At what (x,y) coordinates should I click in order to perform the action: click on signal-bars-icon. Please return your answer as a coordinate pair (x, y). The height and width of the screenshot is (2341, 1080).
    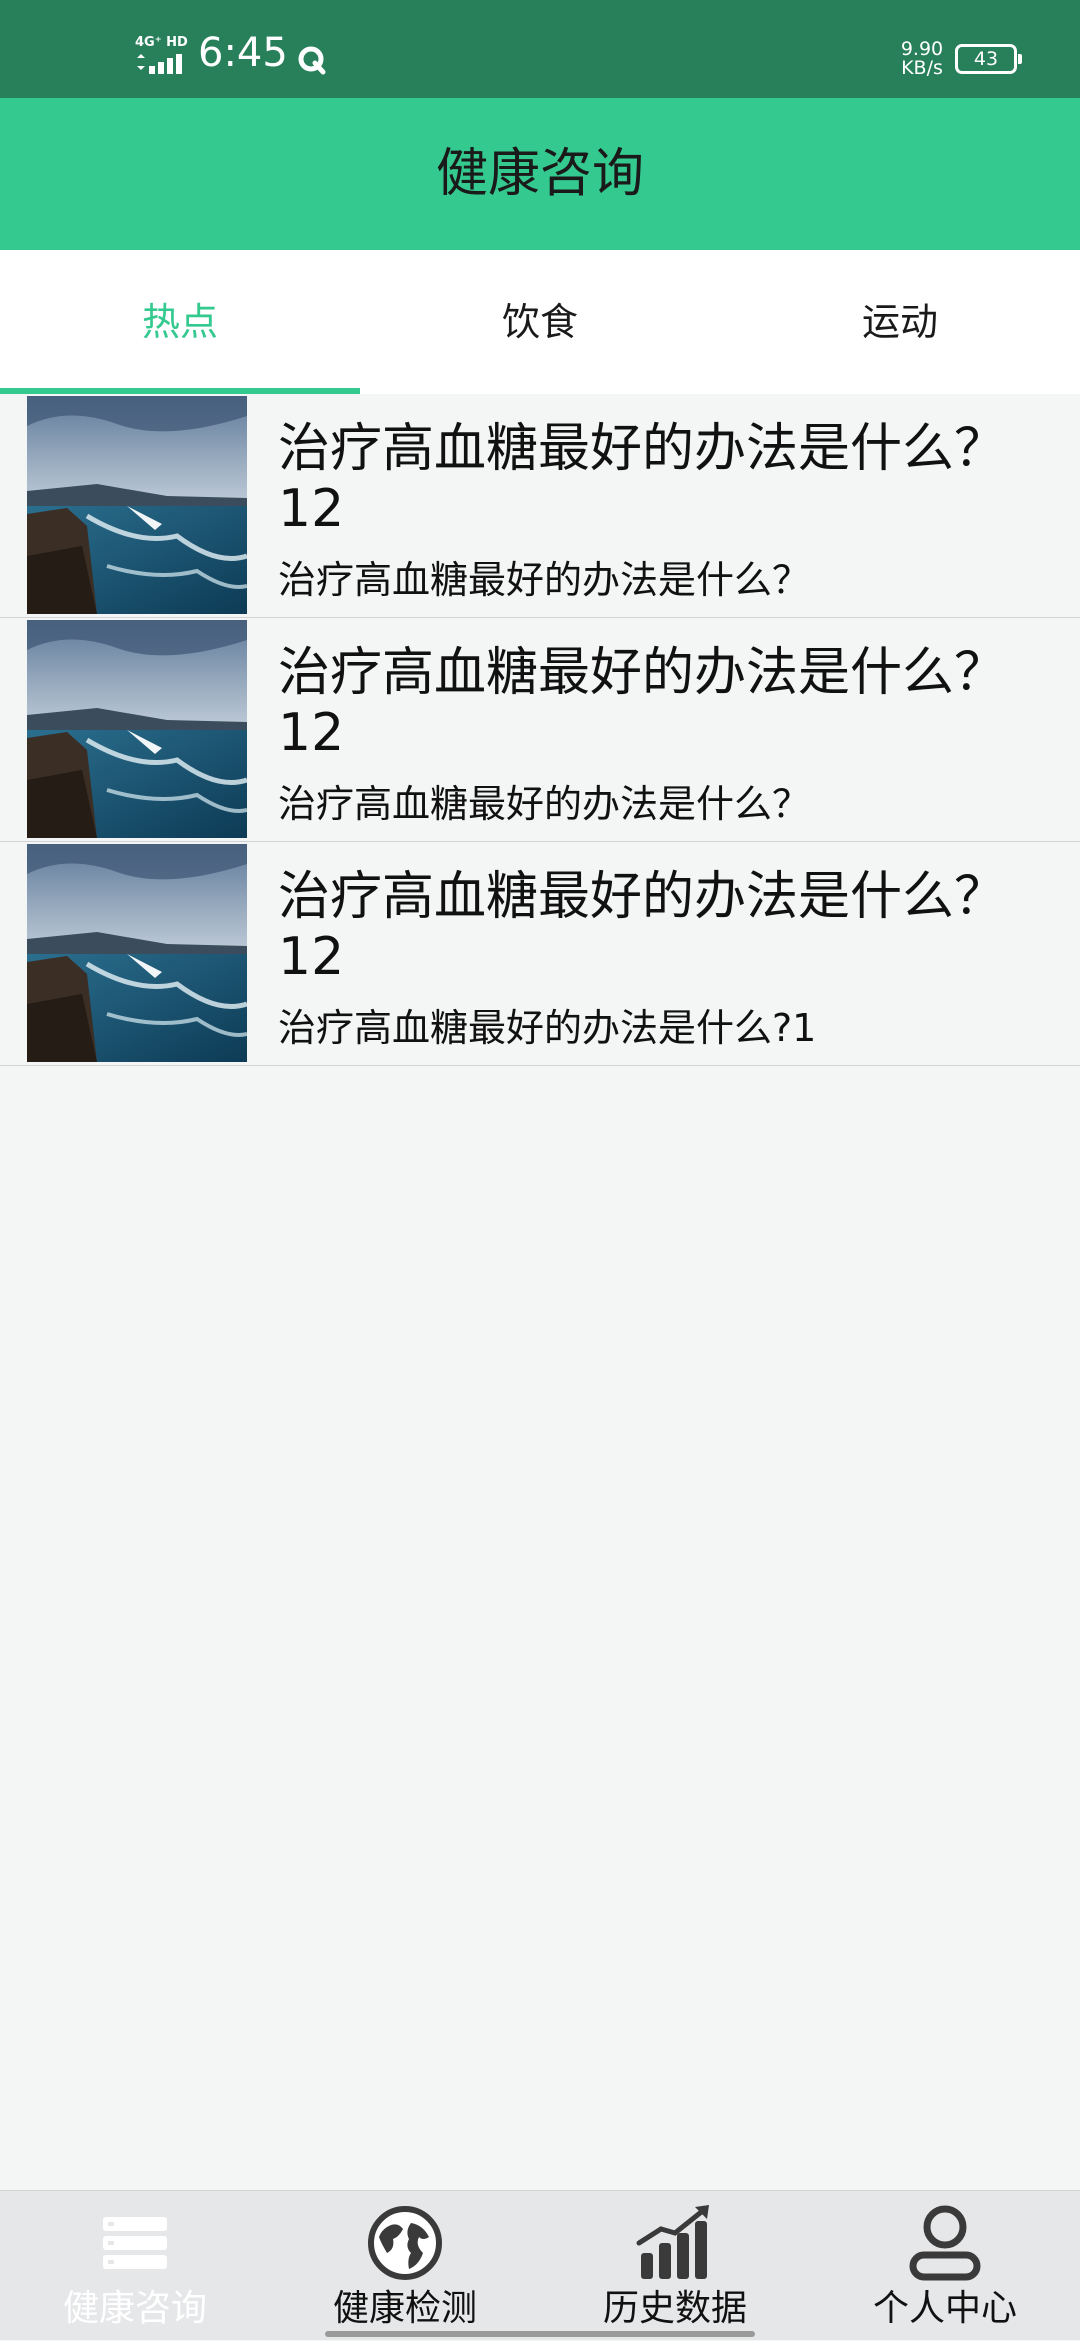
    Looking at the image, I should click on (159, 64).